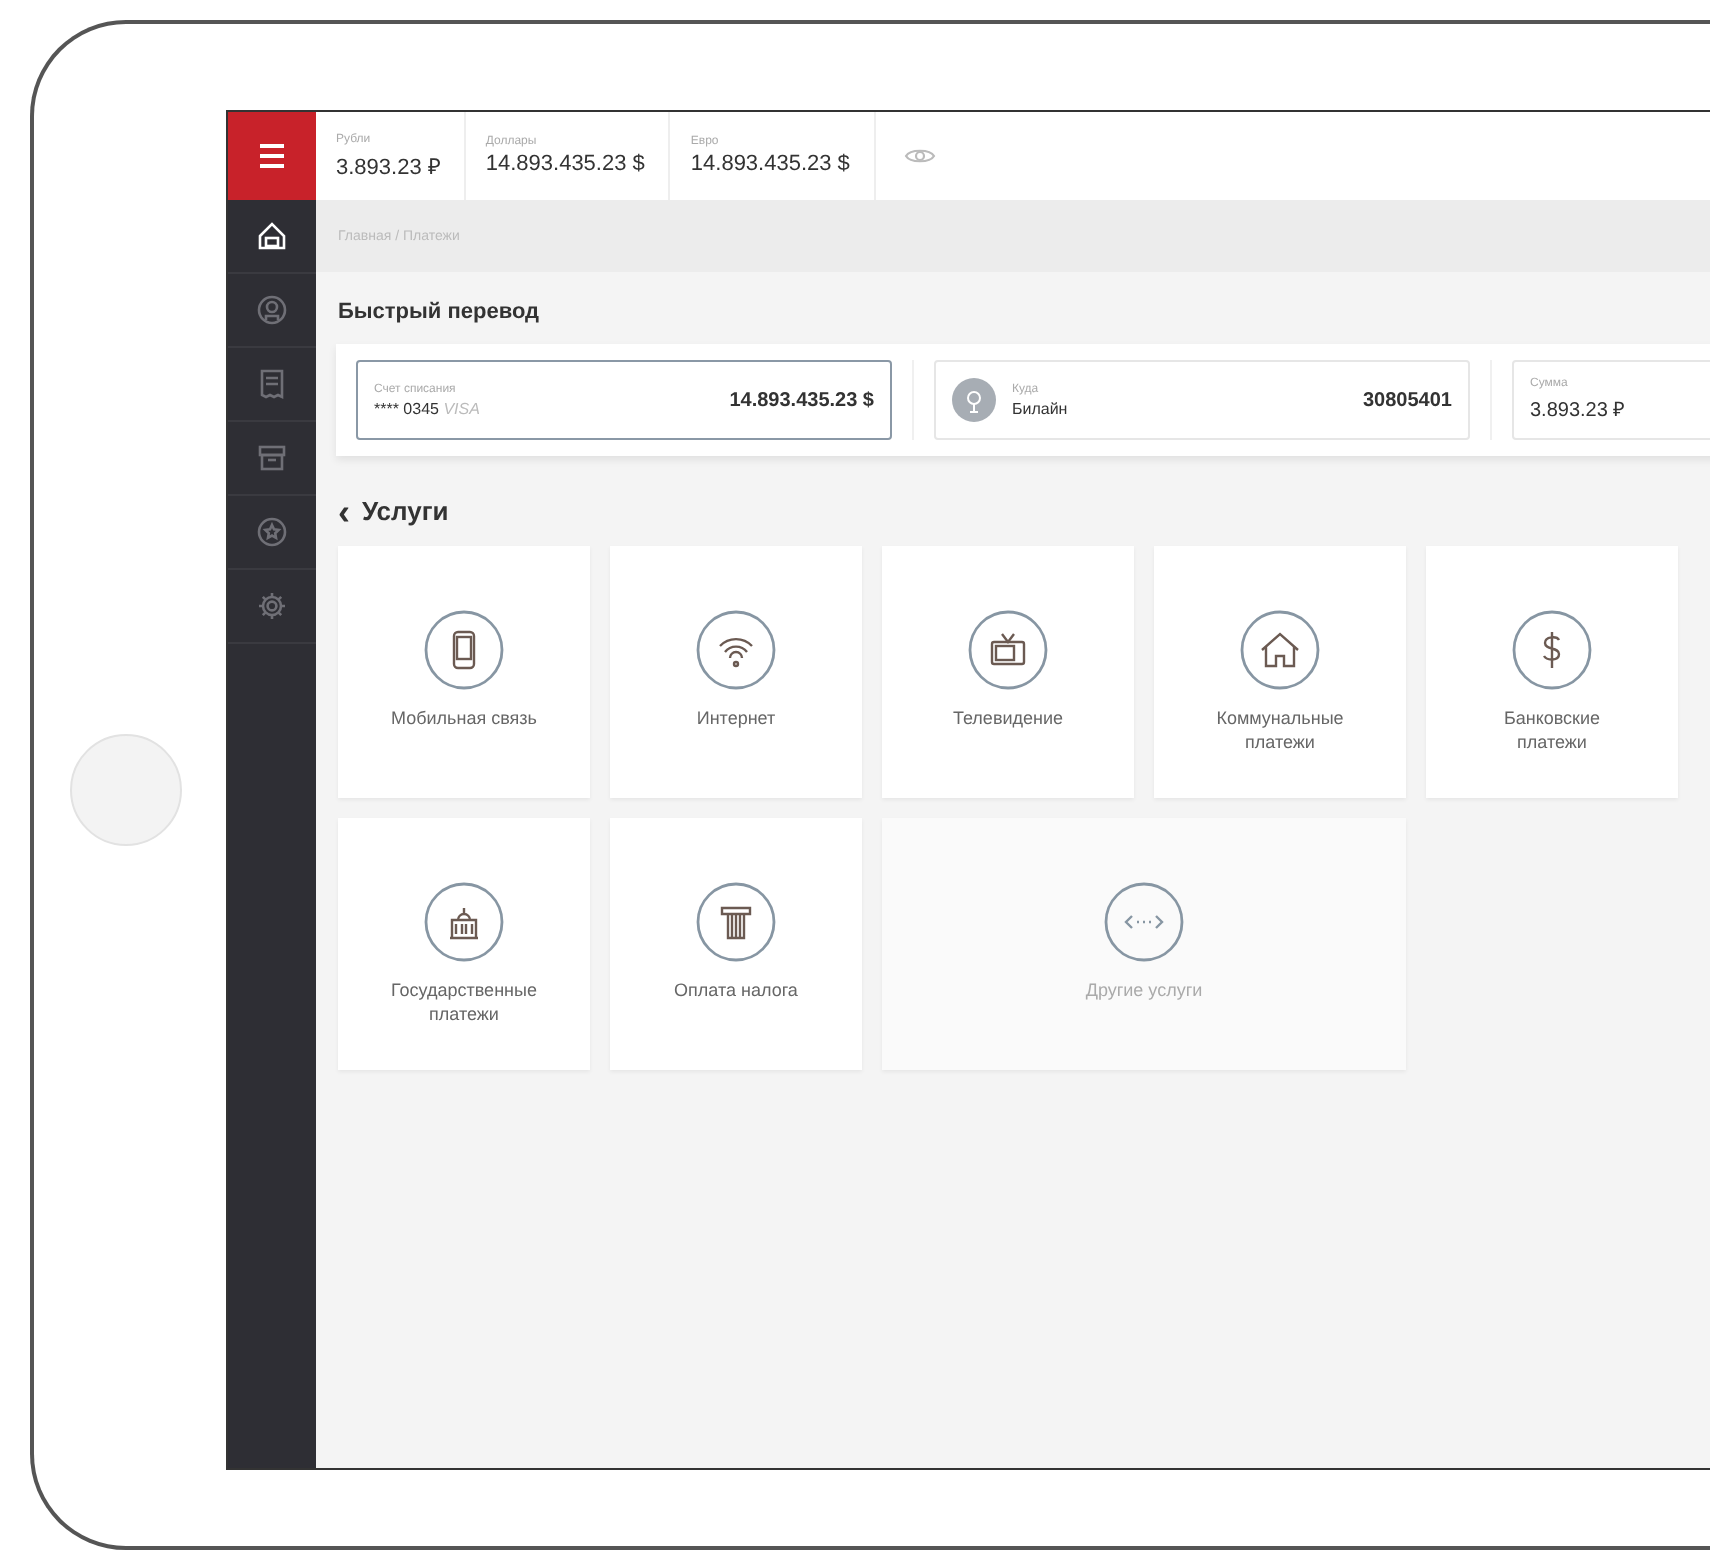 The width and height of the screenshot is (1710, 1562). Describe the element at coordinates (974, 400) in the screenshot. I see `operator-logo-icon` at that location.